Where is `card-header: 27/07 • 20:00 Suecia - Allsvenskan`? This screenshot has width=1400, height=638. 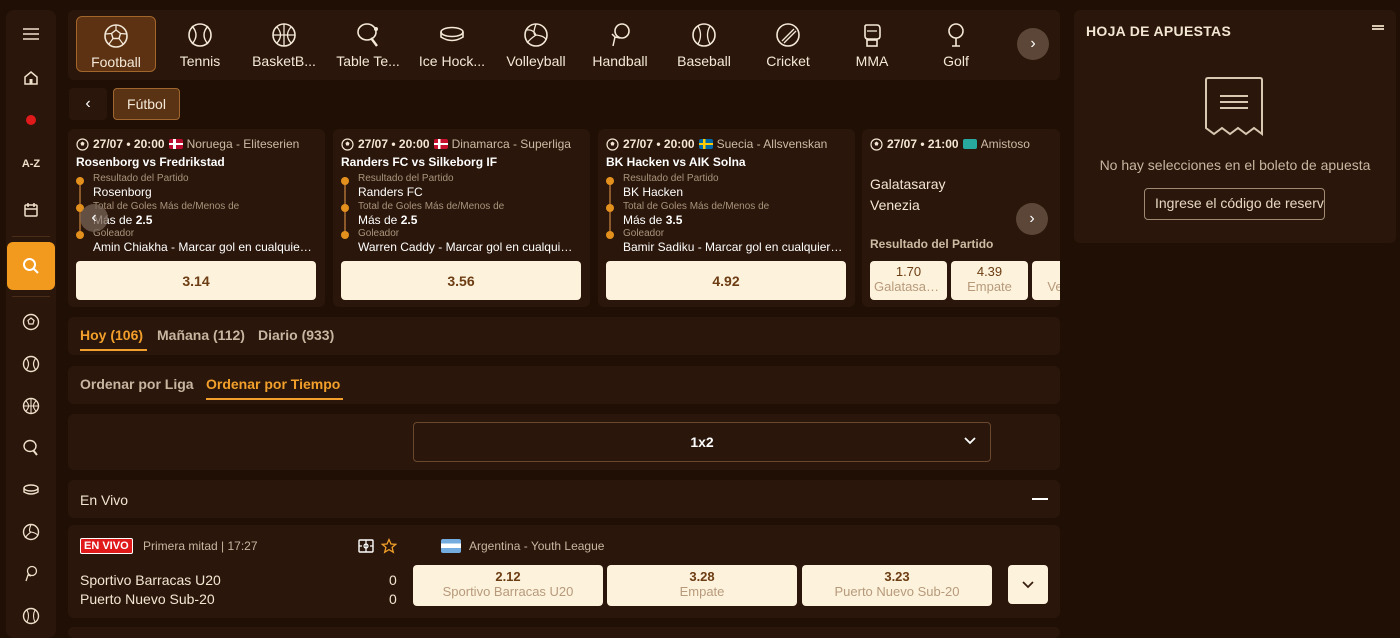
card-header: 27/07 • 20:00 Suecia - Allsvenskan is located at coordinates (727, 144).